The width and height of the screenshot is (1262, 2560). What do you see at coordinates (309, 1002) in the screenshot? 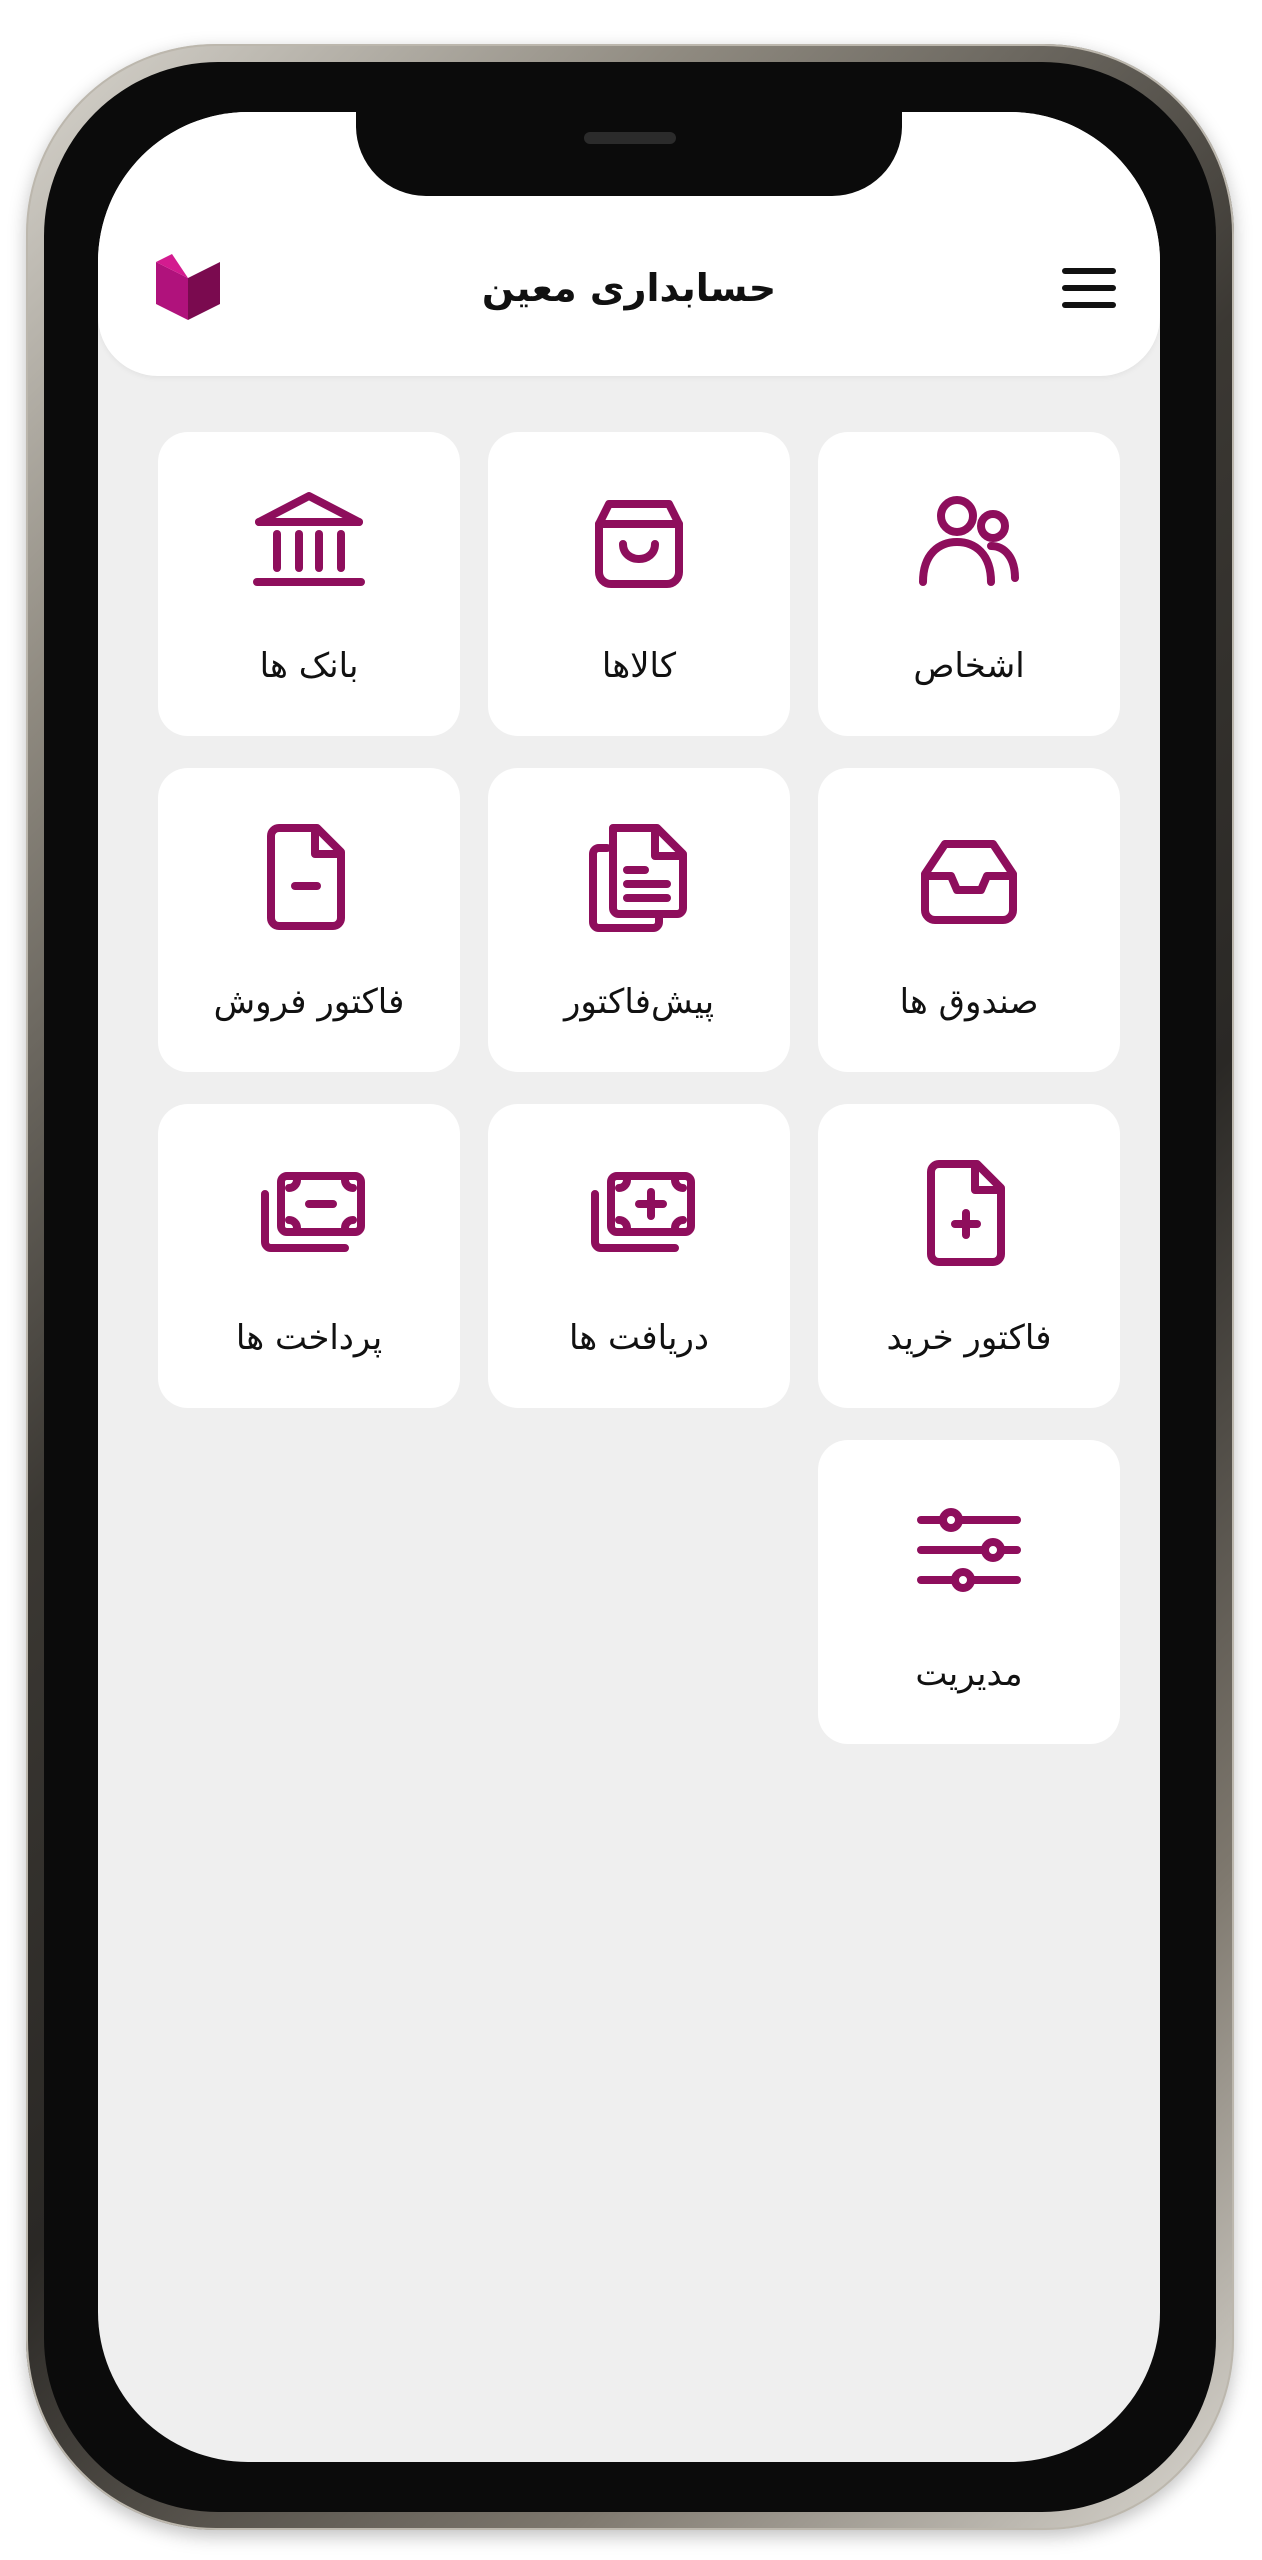
I see `tile-label: فاکتور فروش` at bounding box center [309, 1002].